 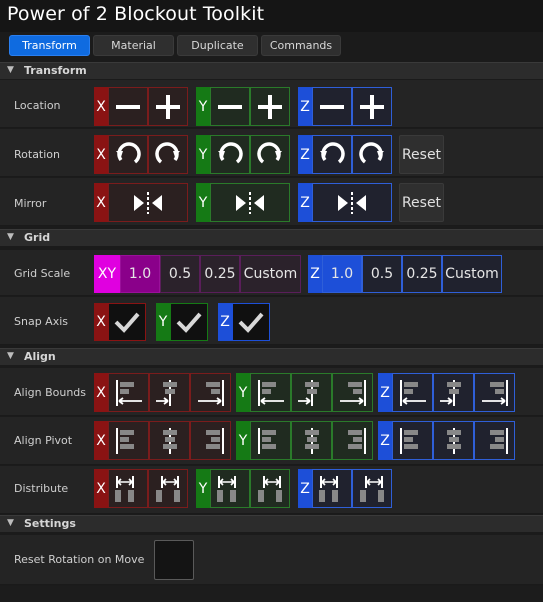 I want to click on align-pivot-y-min-button, so click(x=270, y=440).